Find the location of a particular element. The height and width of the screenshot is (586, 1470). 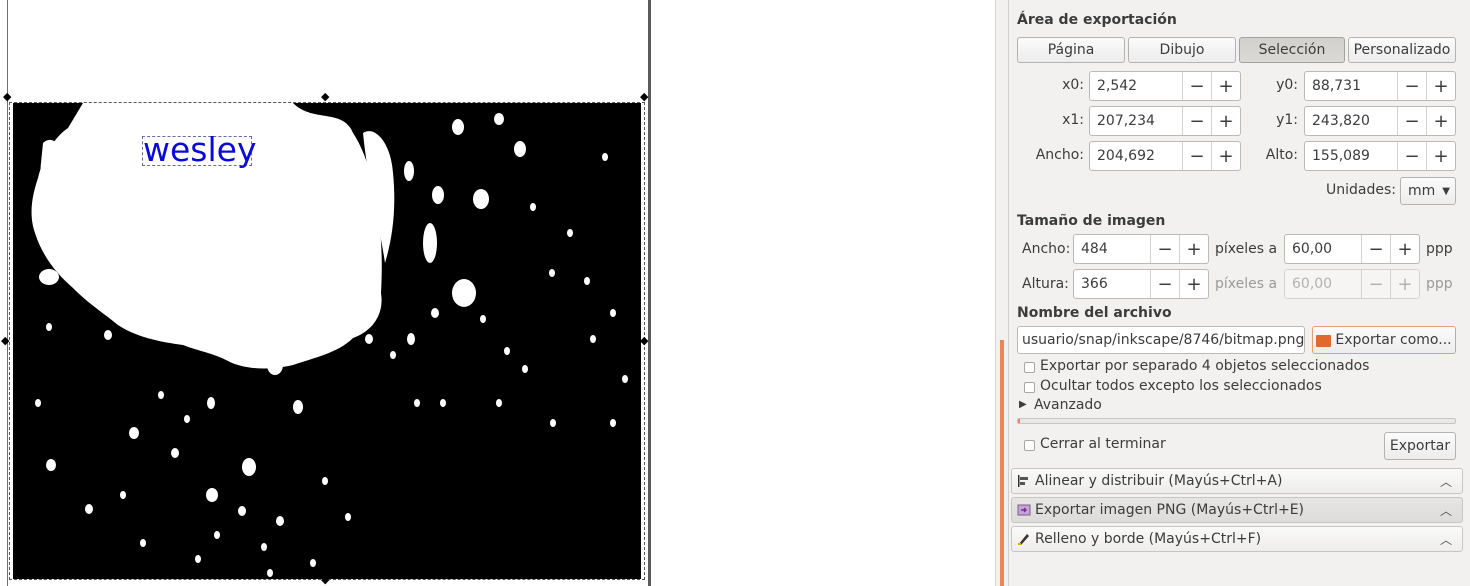

panel-scroll-indicator is located at coordinates (1002, 463).